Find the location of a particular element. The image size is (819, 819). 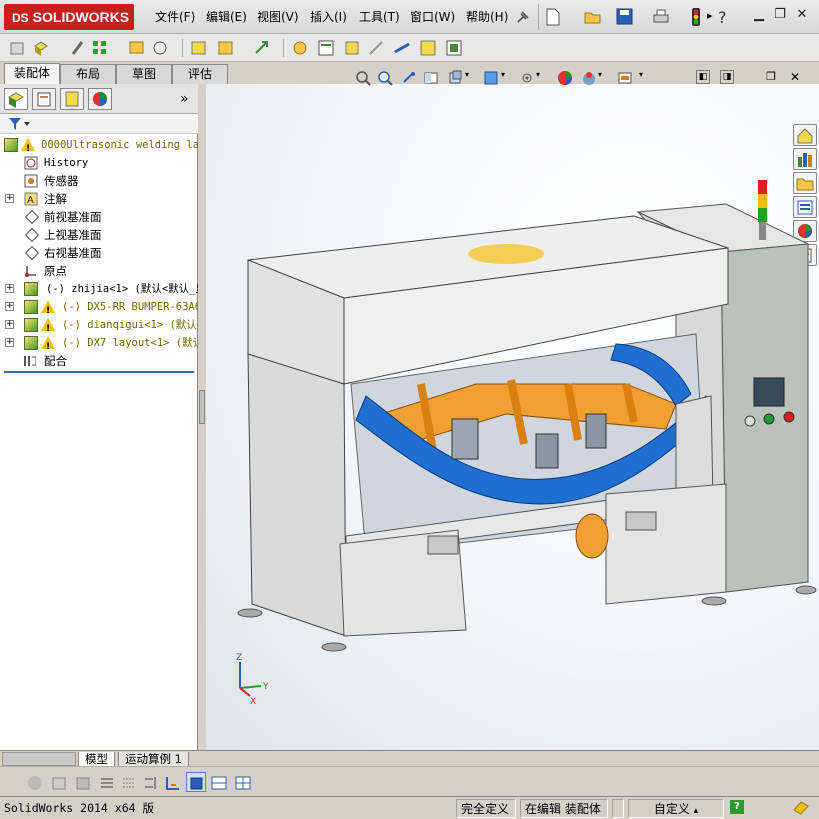

take-snapshot-icon is located at coordinates (454, 48).